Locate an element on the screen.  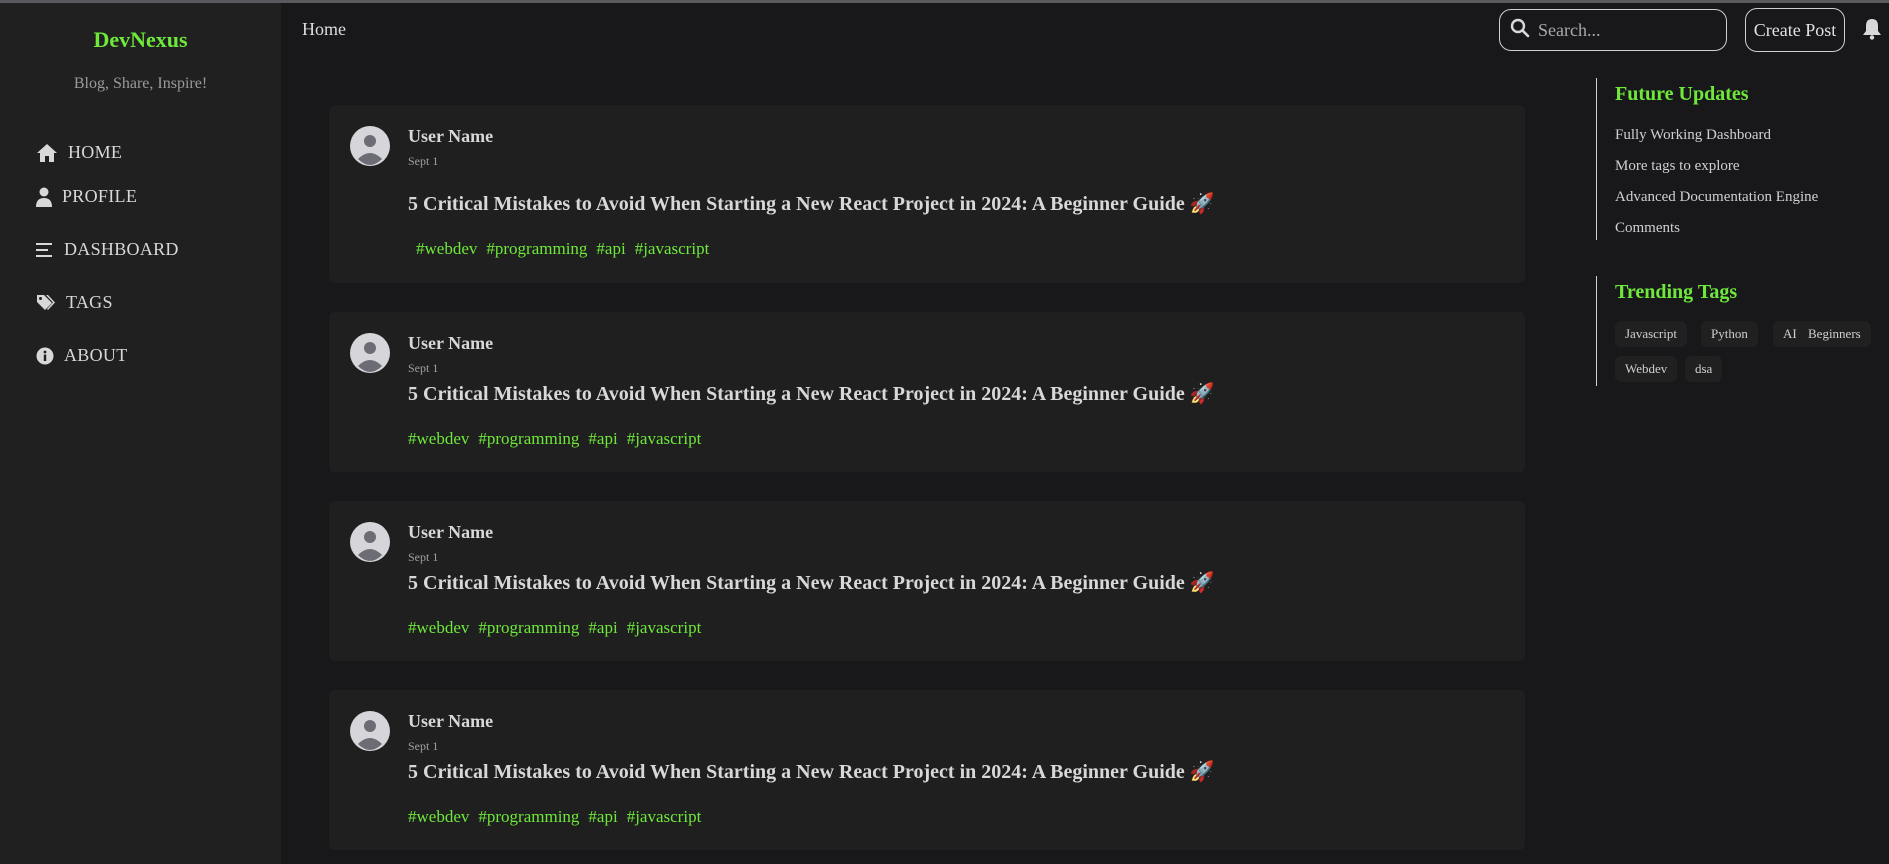
home-icon is located at coordinates (47, 153).